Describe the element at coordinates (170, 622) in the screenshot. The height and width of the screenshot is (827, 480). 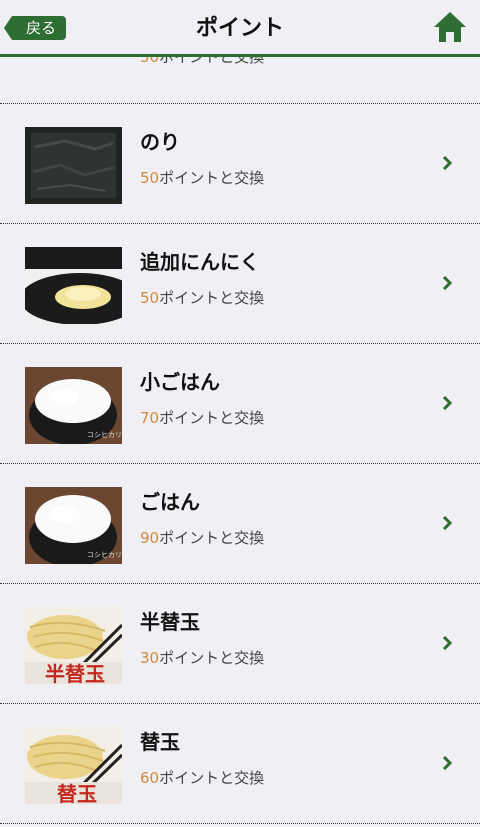
I see `item-name: 半替玉` at that location.